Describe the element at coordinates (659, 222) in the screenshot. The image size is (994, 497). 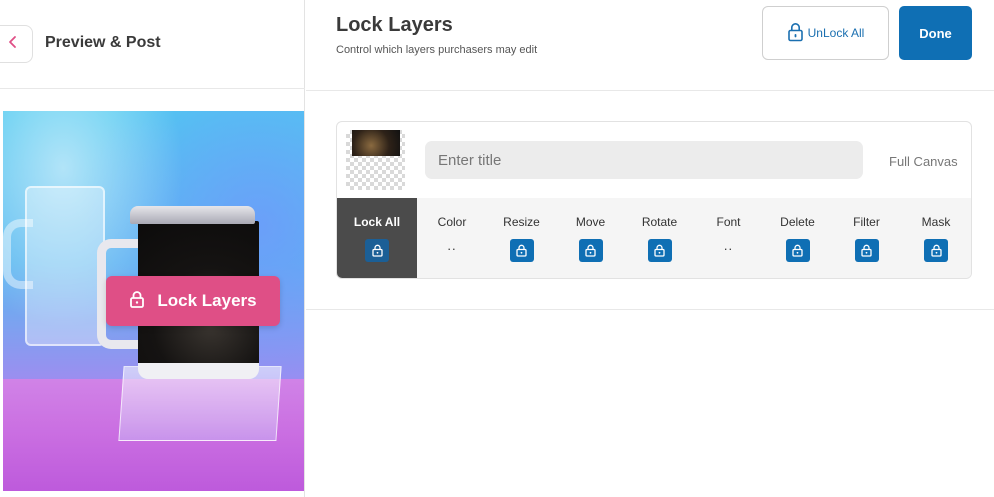
I see `perm-label: Rotate` at that location.